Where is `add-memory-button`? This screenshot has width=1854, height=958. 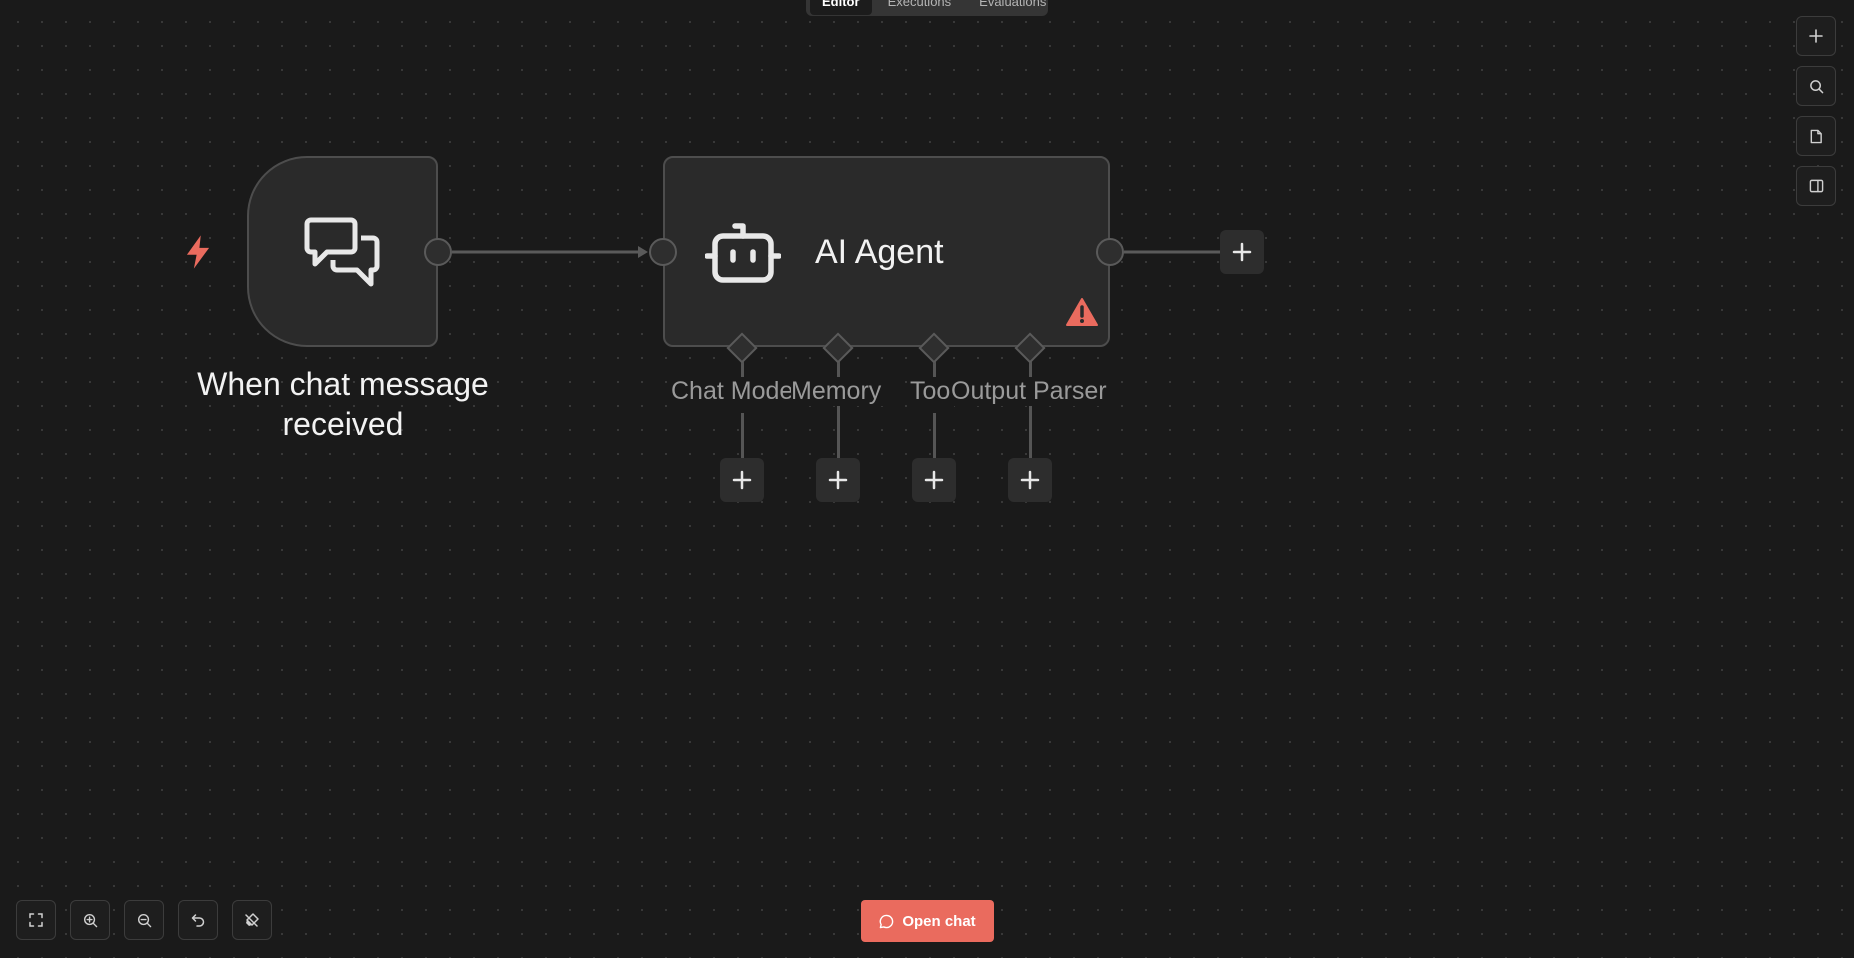
add-memory-button is located at coordinates (838, 480).